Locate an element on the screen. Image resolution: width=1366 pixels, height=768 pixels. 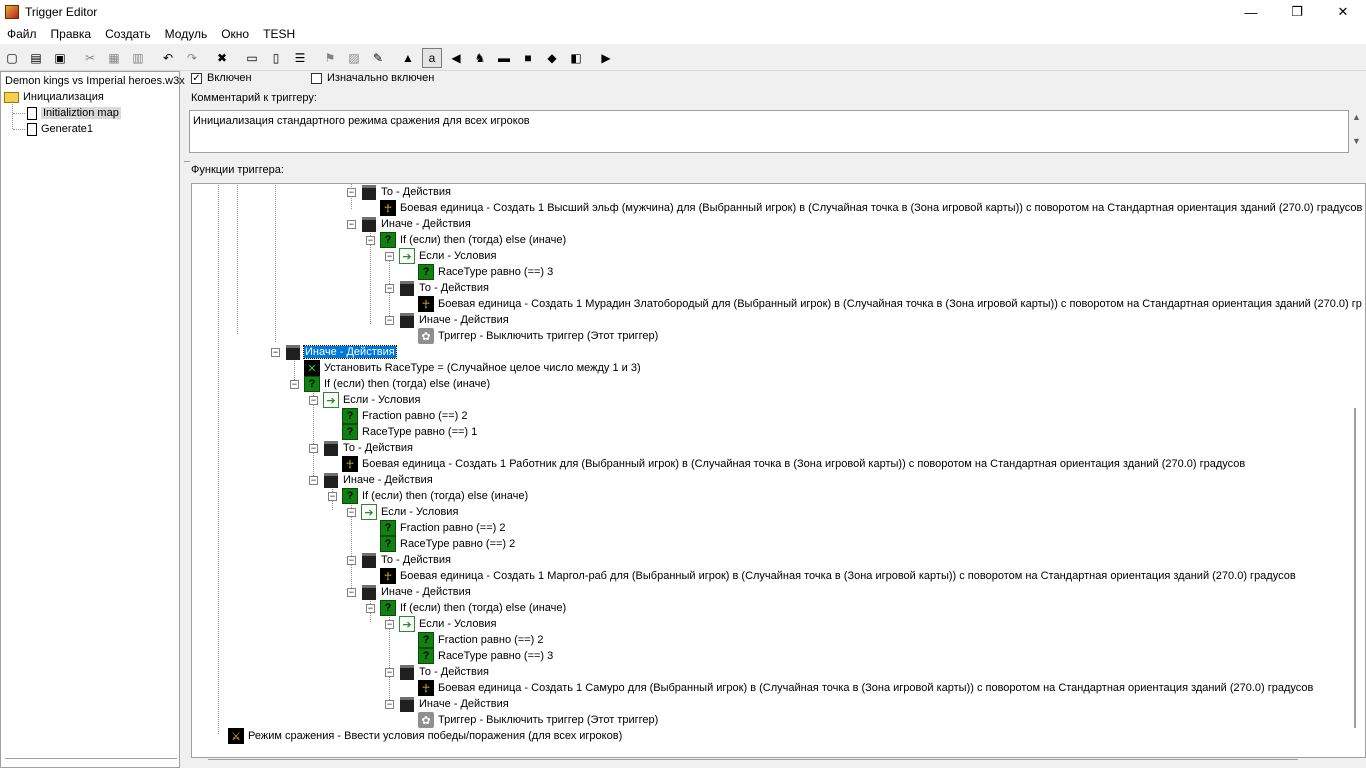
save-icon: ▣ is located at coordinates (60, 58).